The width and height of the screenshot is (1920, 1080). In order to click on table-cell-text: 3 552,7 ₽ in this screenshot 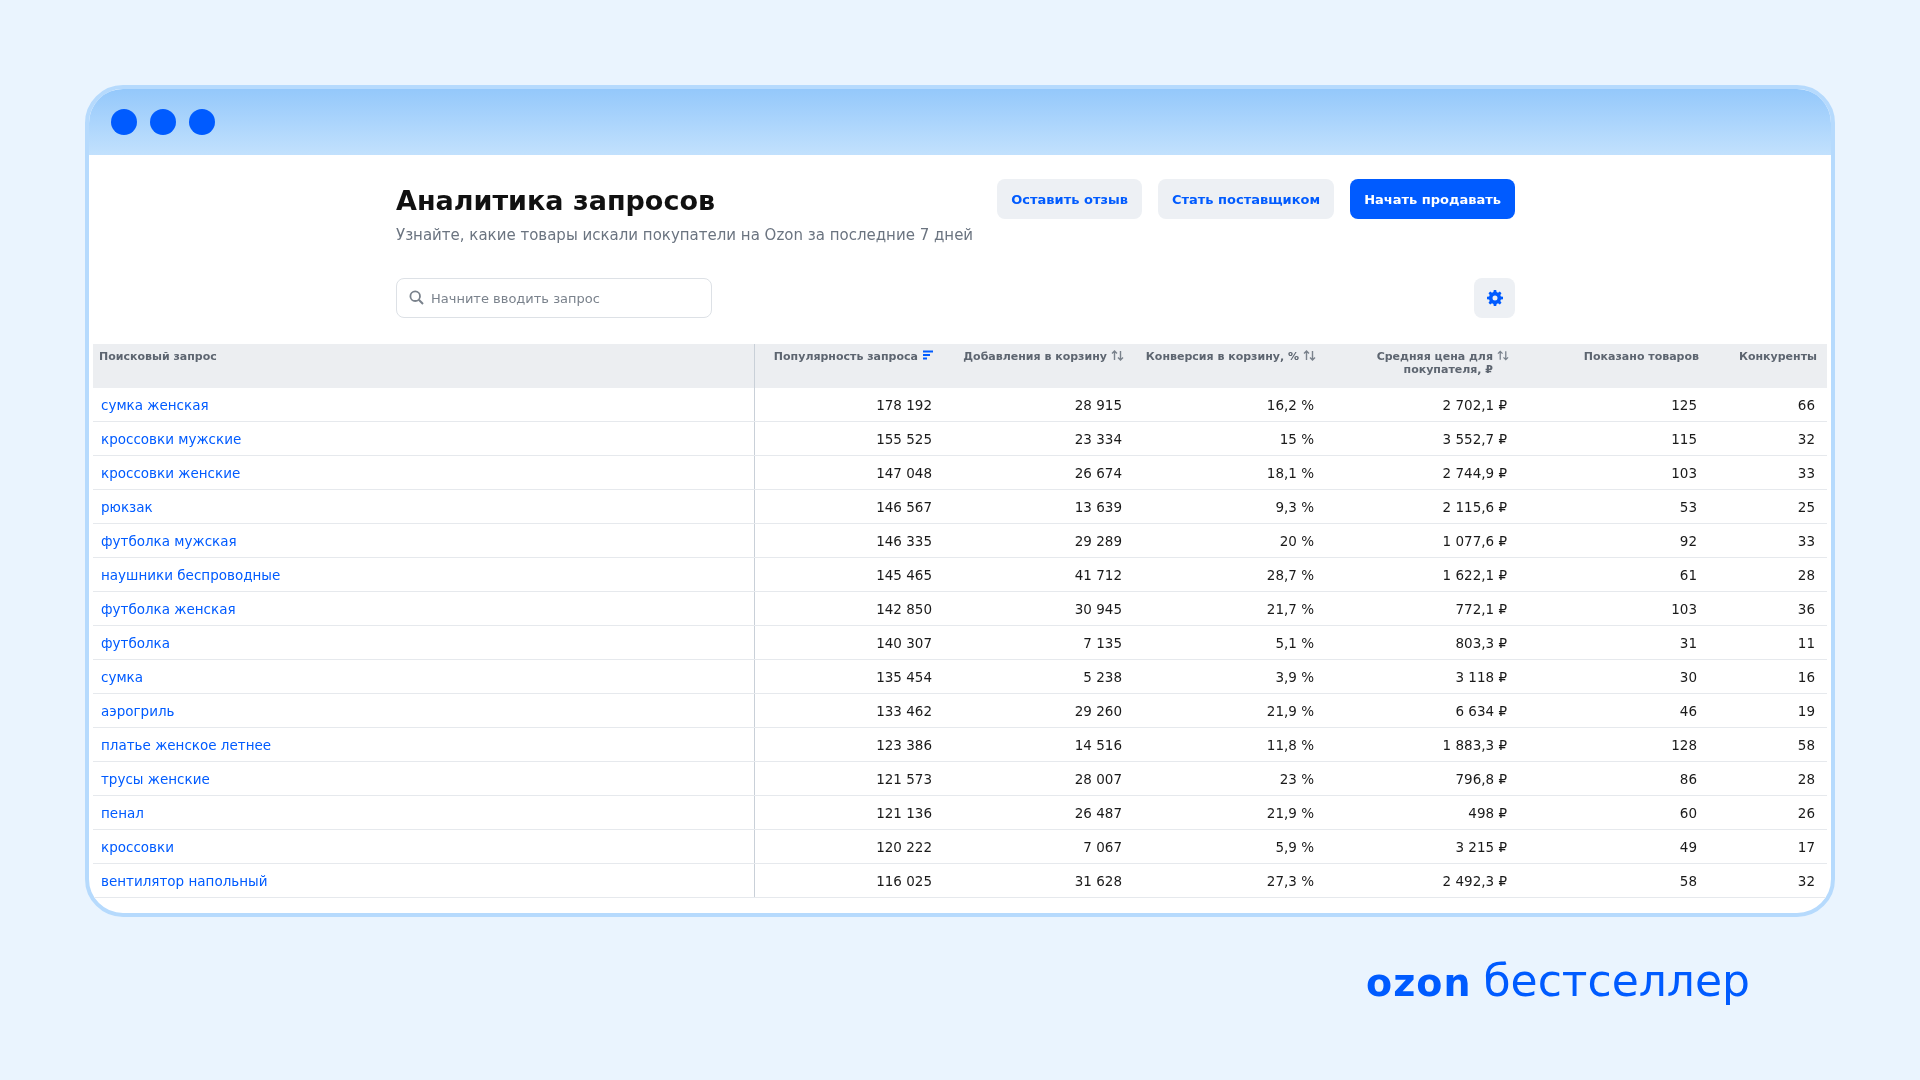, I will do `click(1474, 439)`.